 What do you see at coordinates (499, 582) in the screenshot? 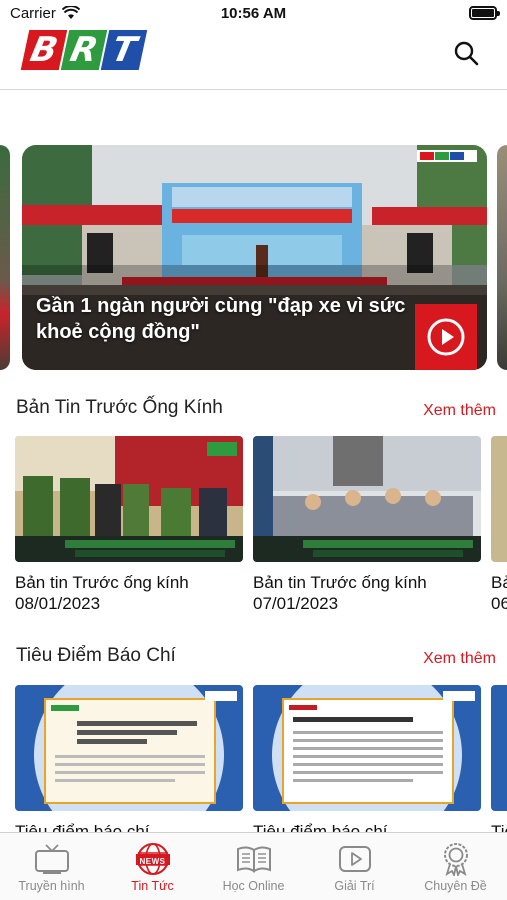
I see `card-title: Bả` at bounding box center [499, 582].